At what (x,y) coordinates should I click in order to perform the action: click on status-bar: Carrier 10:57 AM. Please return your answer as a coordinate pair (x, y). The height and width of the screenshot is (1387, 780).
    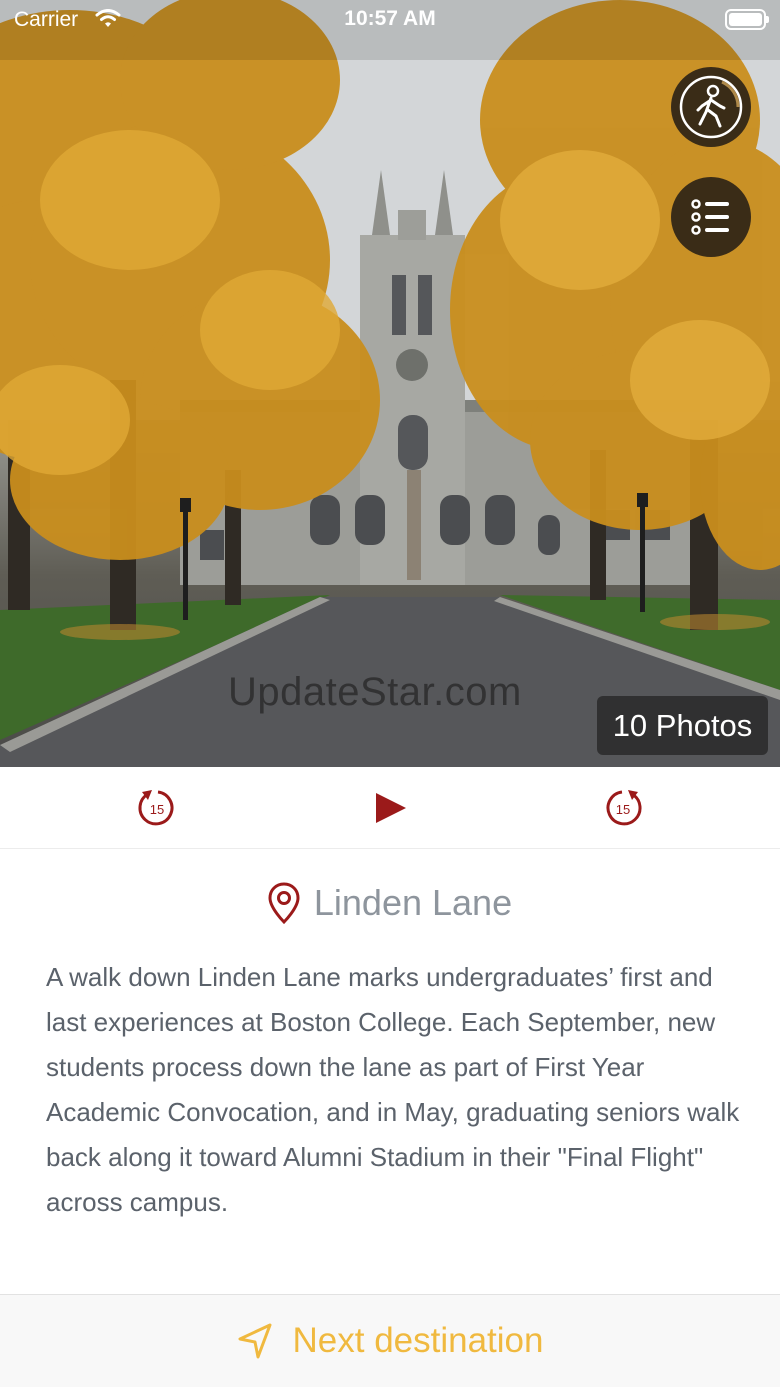
    Looking at the image, I should click on (390, 20).